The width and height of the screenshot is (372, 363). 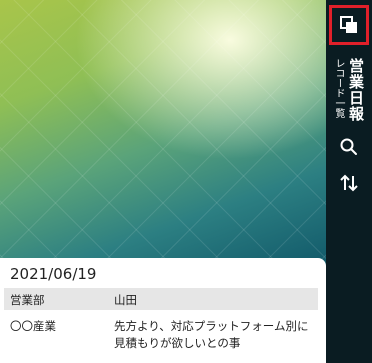 What do you see at coordinates (161, 299) in the screenshot?
I see `record-header-row: 営業部 山田` at bounding box center [161, 299].